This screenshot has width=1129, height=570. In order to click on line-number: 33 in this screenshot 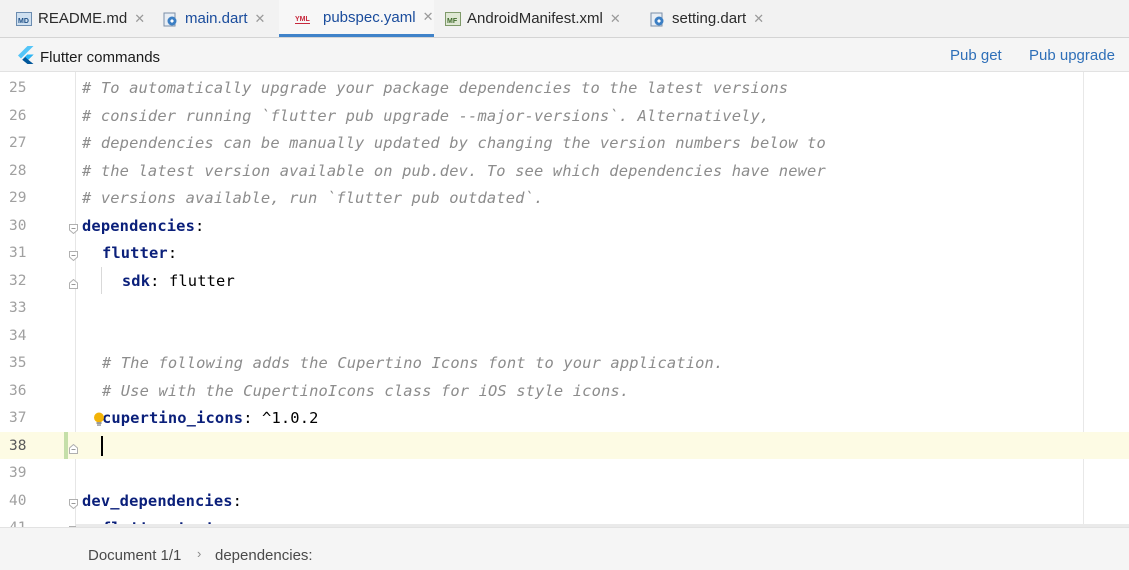, I will do `click(18, 308)`.